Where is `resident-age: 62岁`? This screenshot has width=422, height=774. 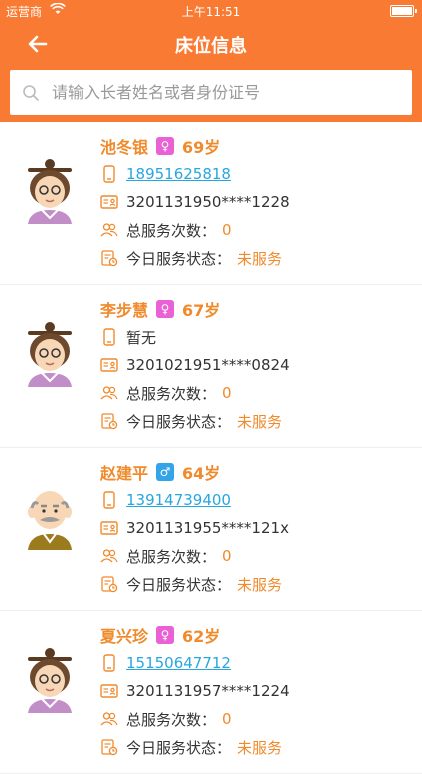 resident-age: 62岁 is located at coordinates (201, 636).